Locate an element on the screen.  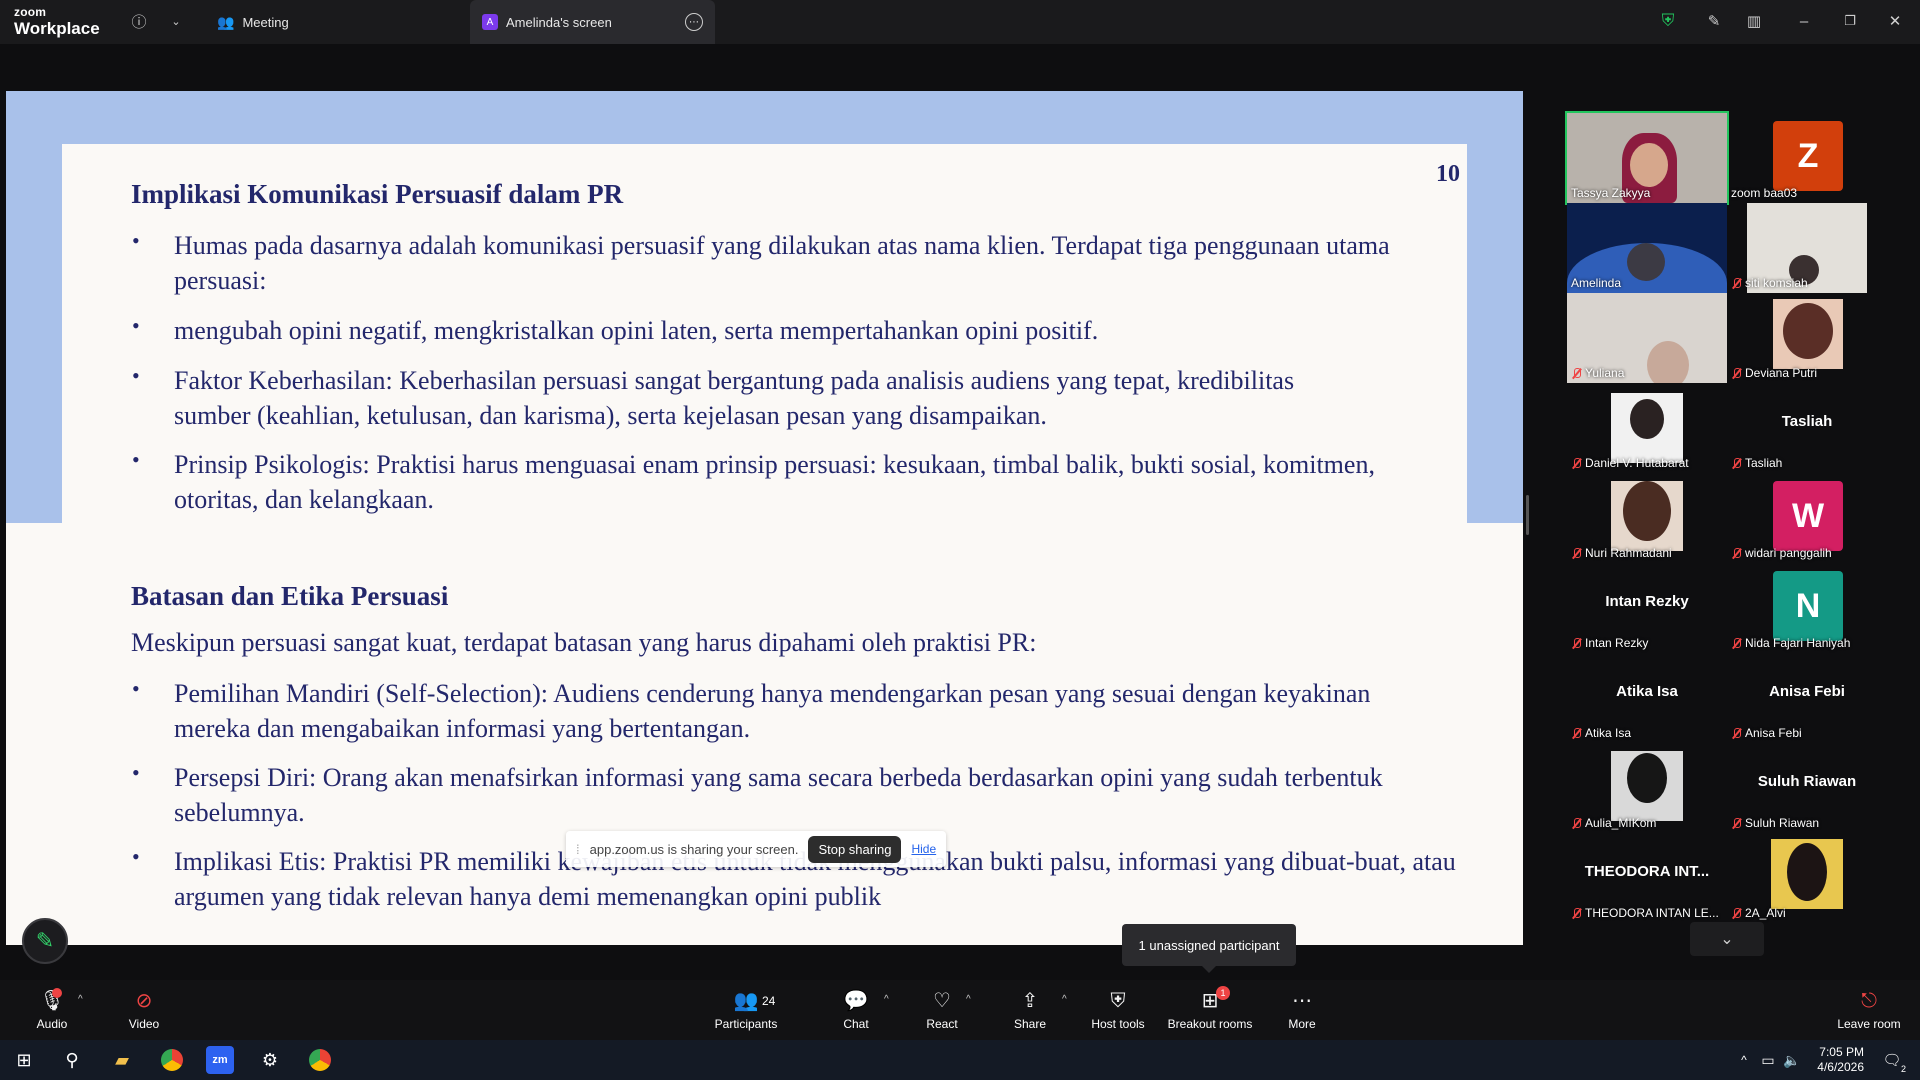
tab-meeting: 👥 Meeting is located at coordinates (330, 22).